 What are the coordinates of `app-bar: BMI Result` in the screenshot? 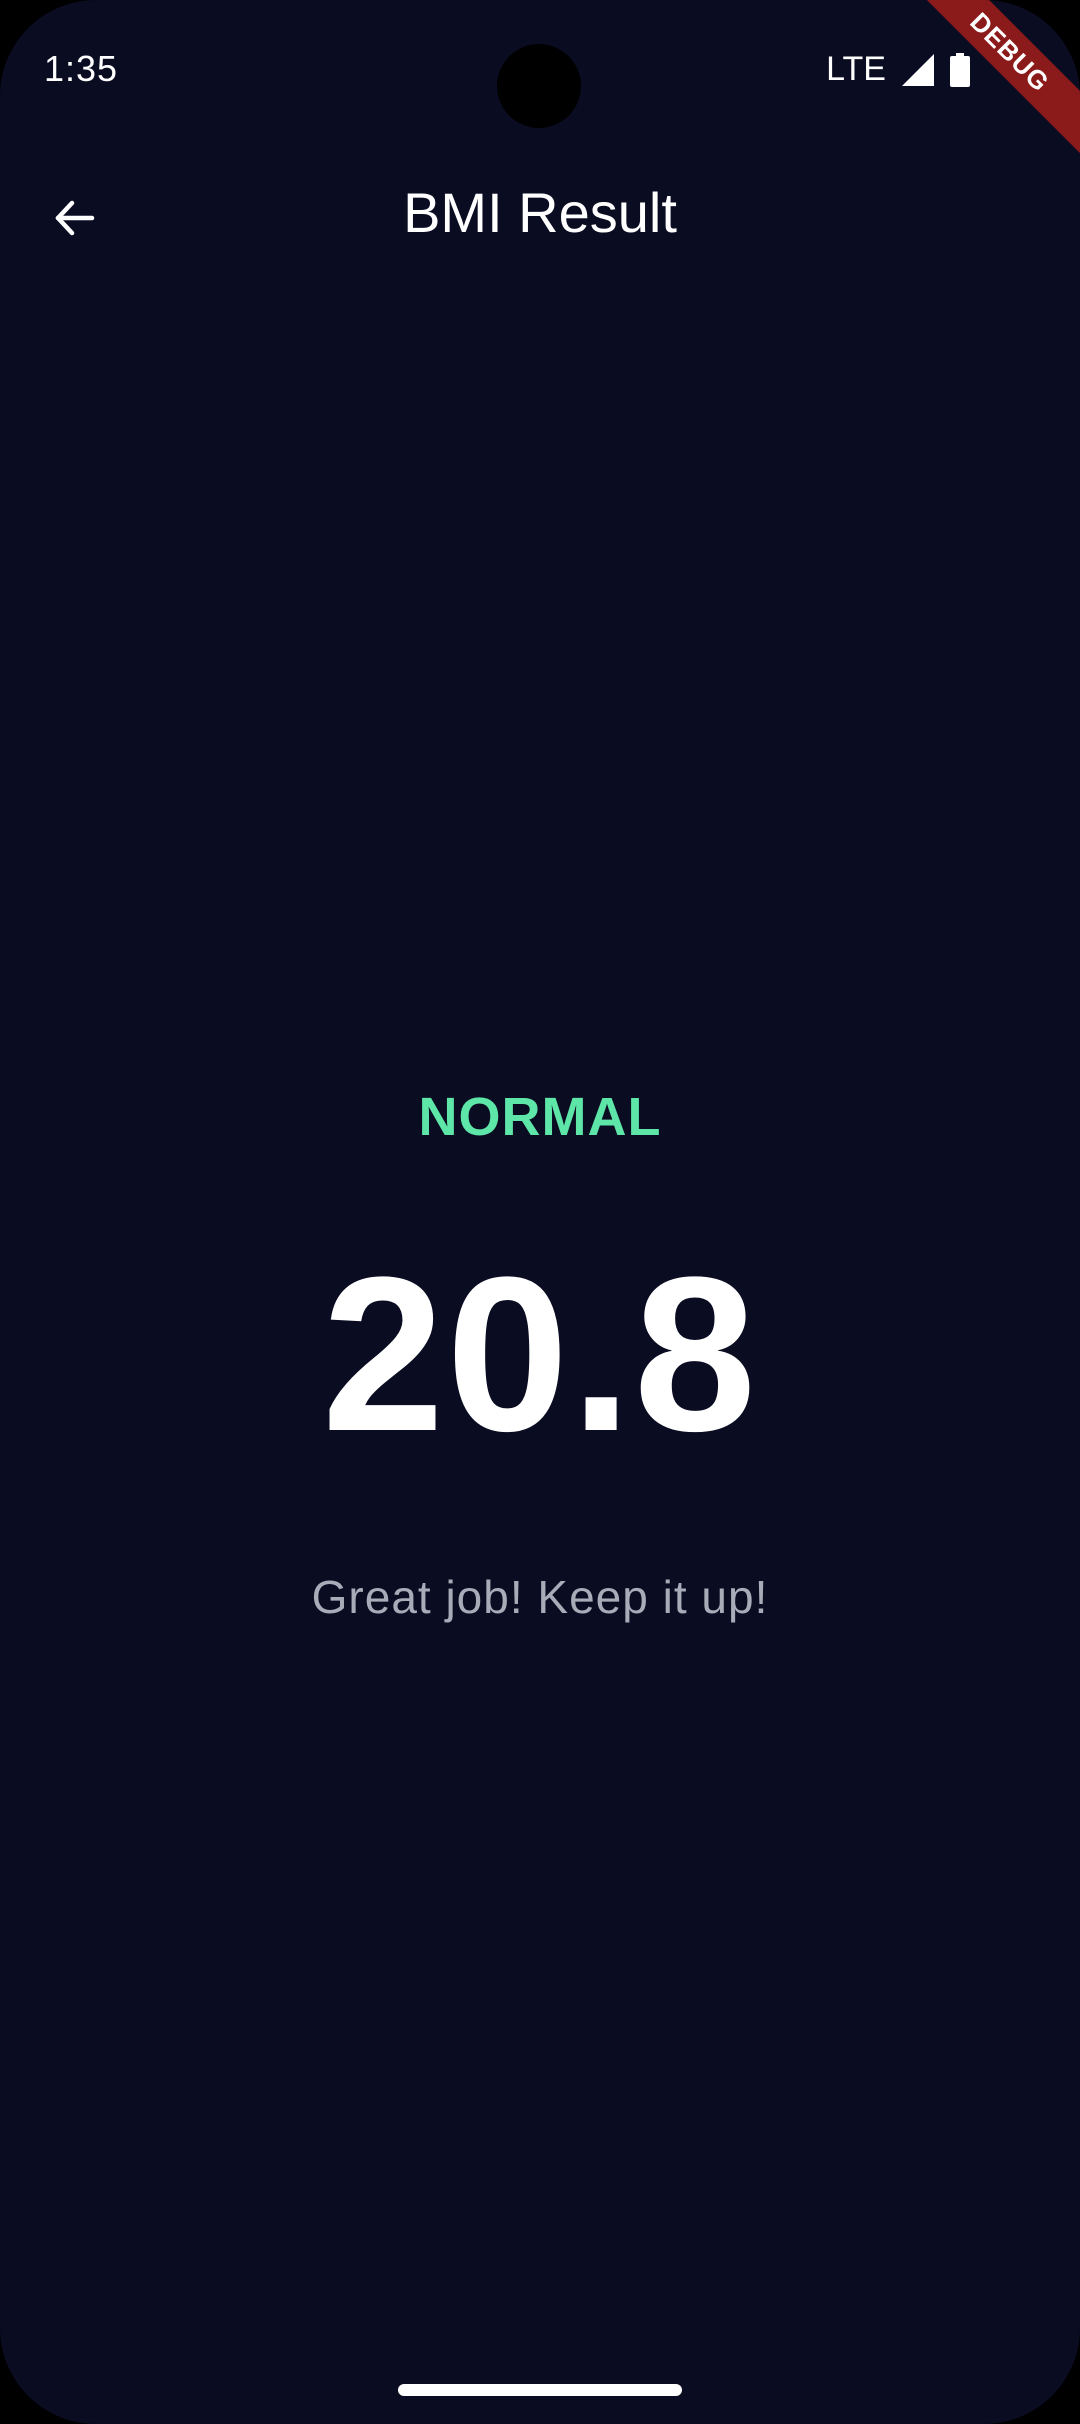 It's located at (540, 215).